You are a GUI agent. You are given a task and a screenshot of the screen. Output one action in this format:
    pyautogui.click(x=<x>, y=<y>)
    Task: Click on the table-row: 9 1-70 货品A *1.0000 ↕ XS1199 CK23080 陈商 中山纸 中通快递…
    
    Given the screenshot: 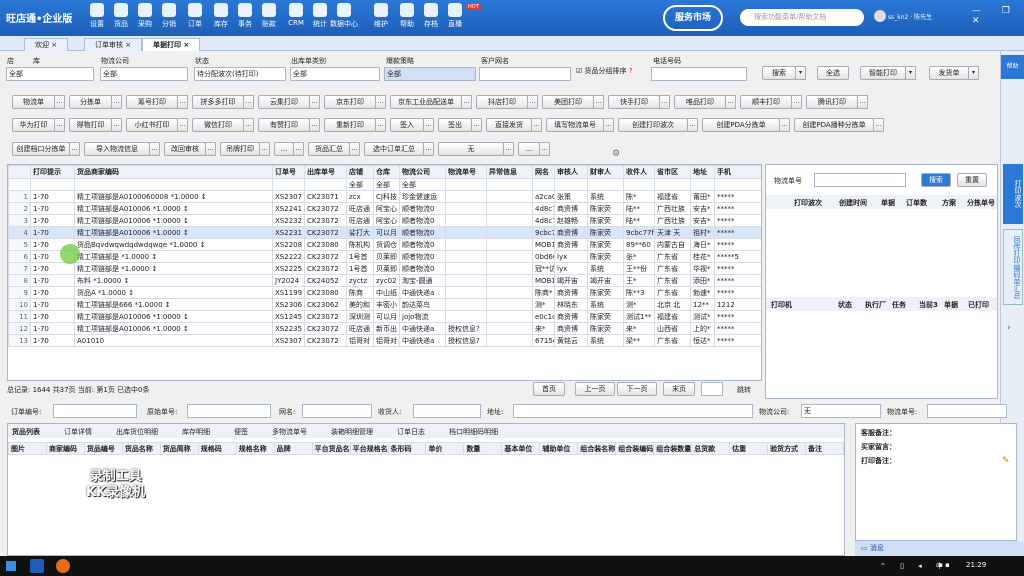 What is the action you would take?
    pyautogui.click(x=384, y=292)
    